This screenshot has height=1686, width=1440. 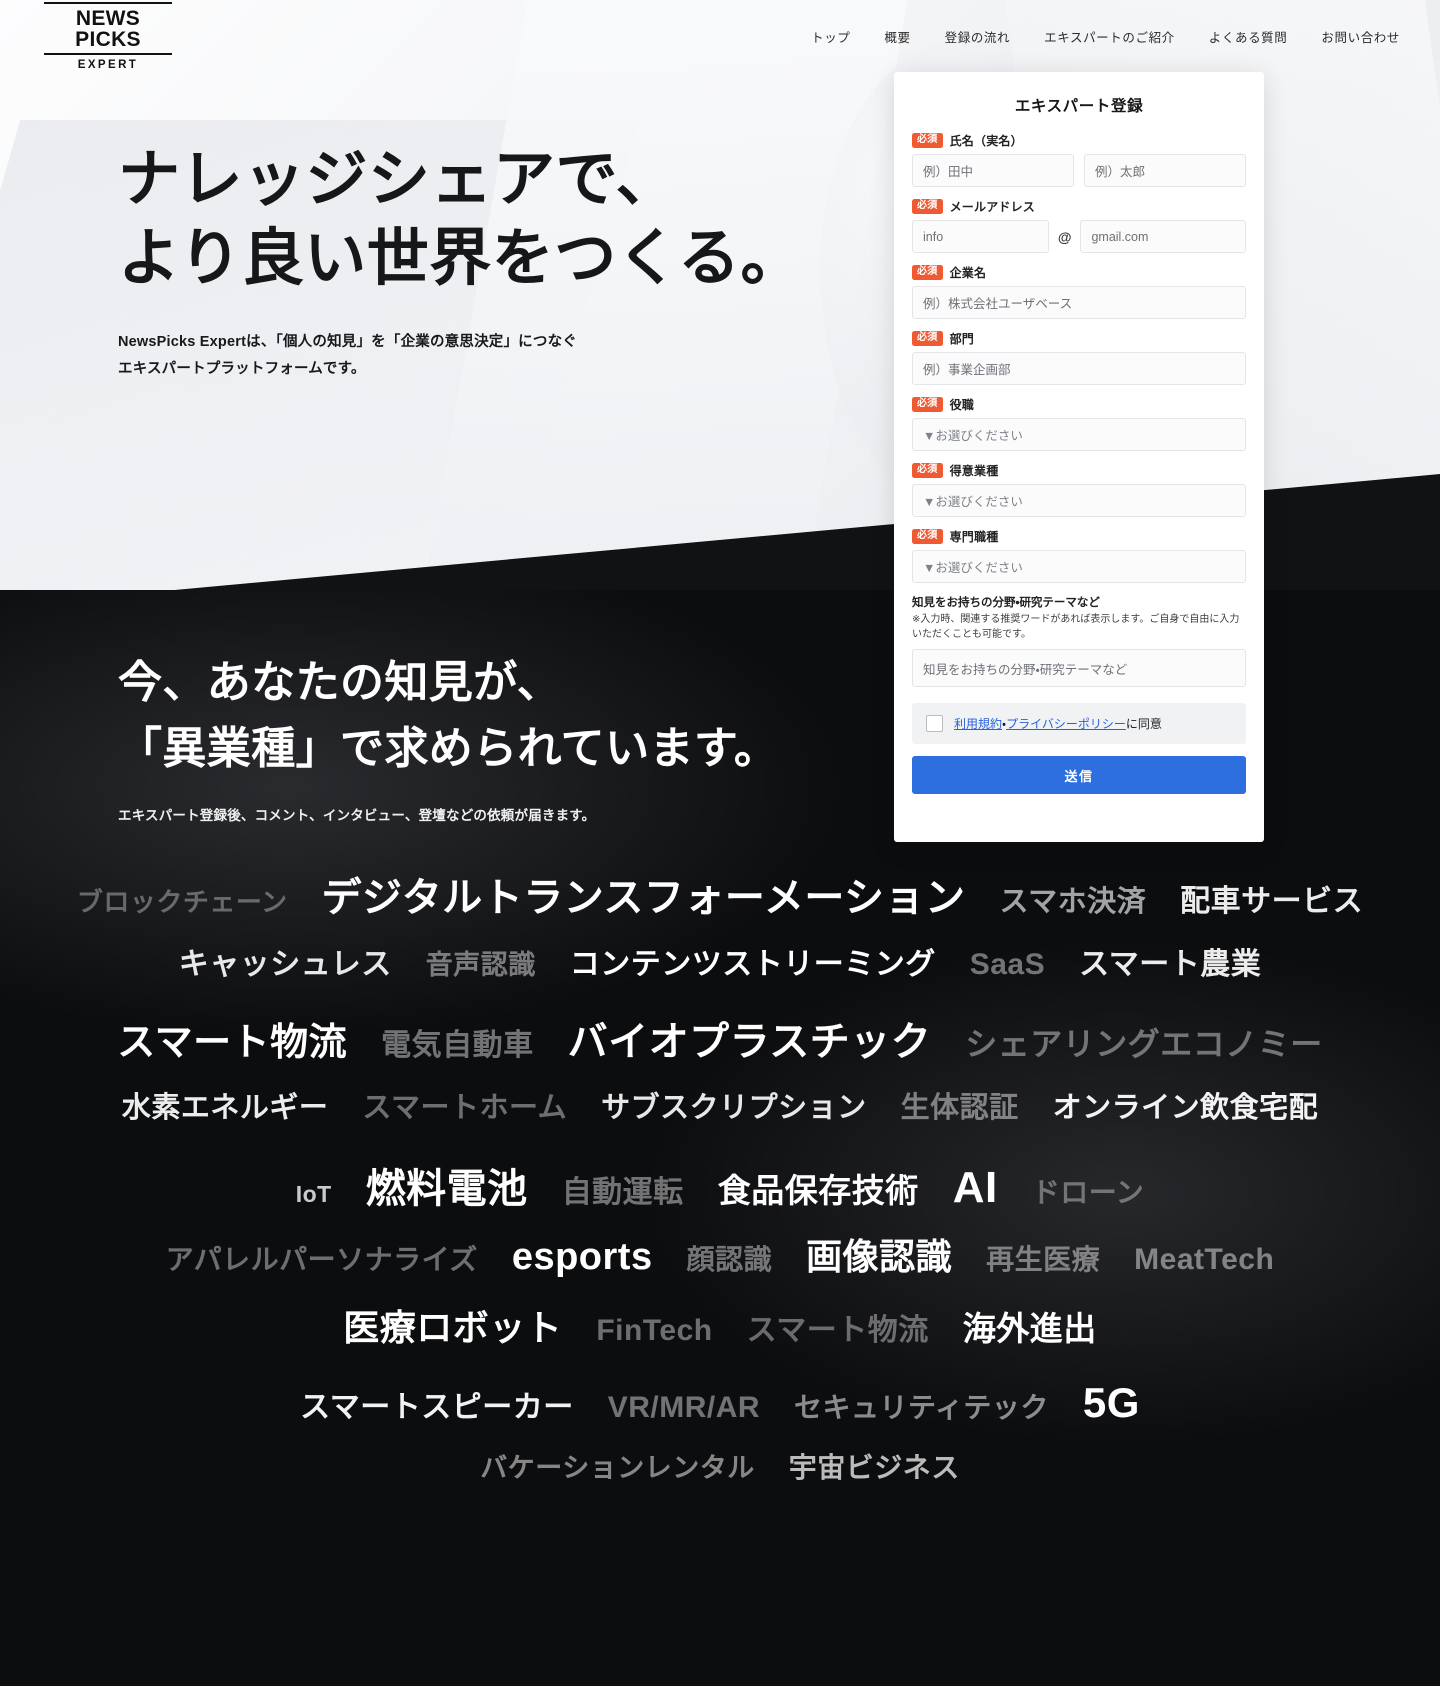 What do you see at coordinates (1043, 1260) in the screenshot?
I see `keyword-item: 再生医療` at bounding box center [1043, 1260].